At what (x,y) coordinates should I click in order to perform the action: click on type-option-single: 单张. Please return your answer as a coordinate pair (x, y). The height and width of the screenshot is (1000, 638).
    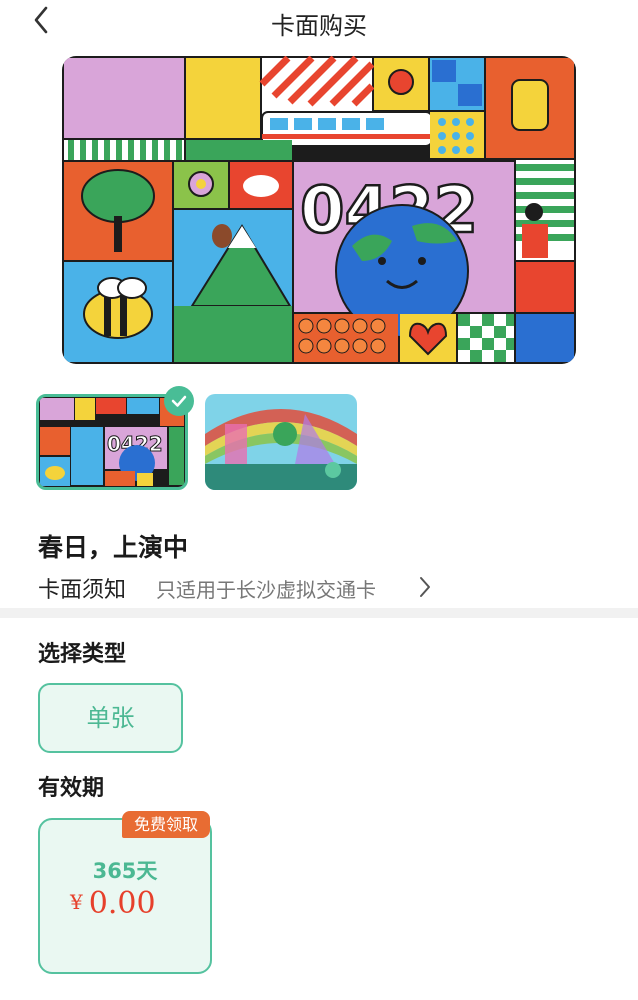
    Looking at the image, I should click on (110, 718).